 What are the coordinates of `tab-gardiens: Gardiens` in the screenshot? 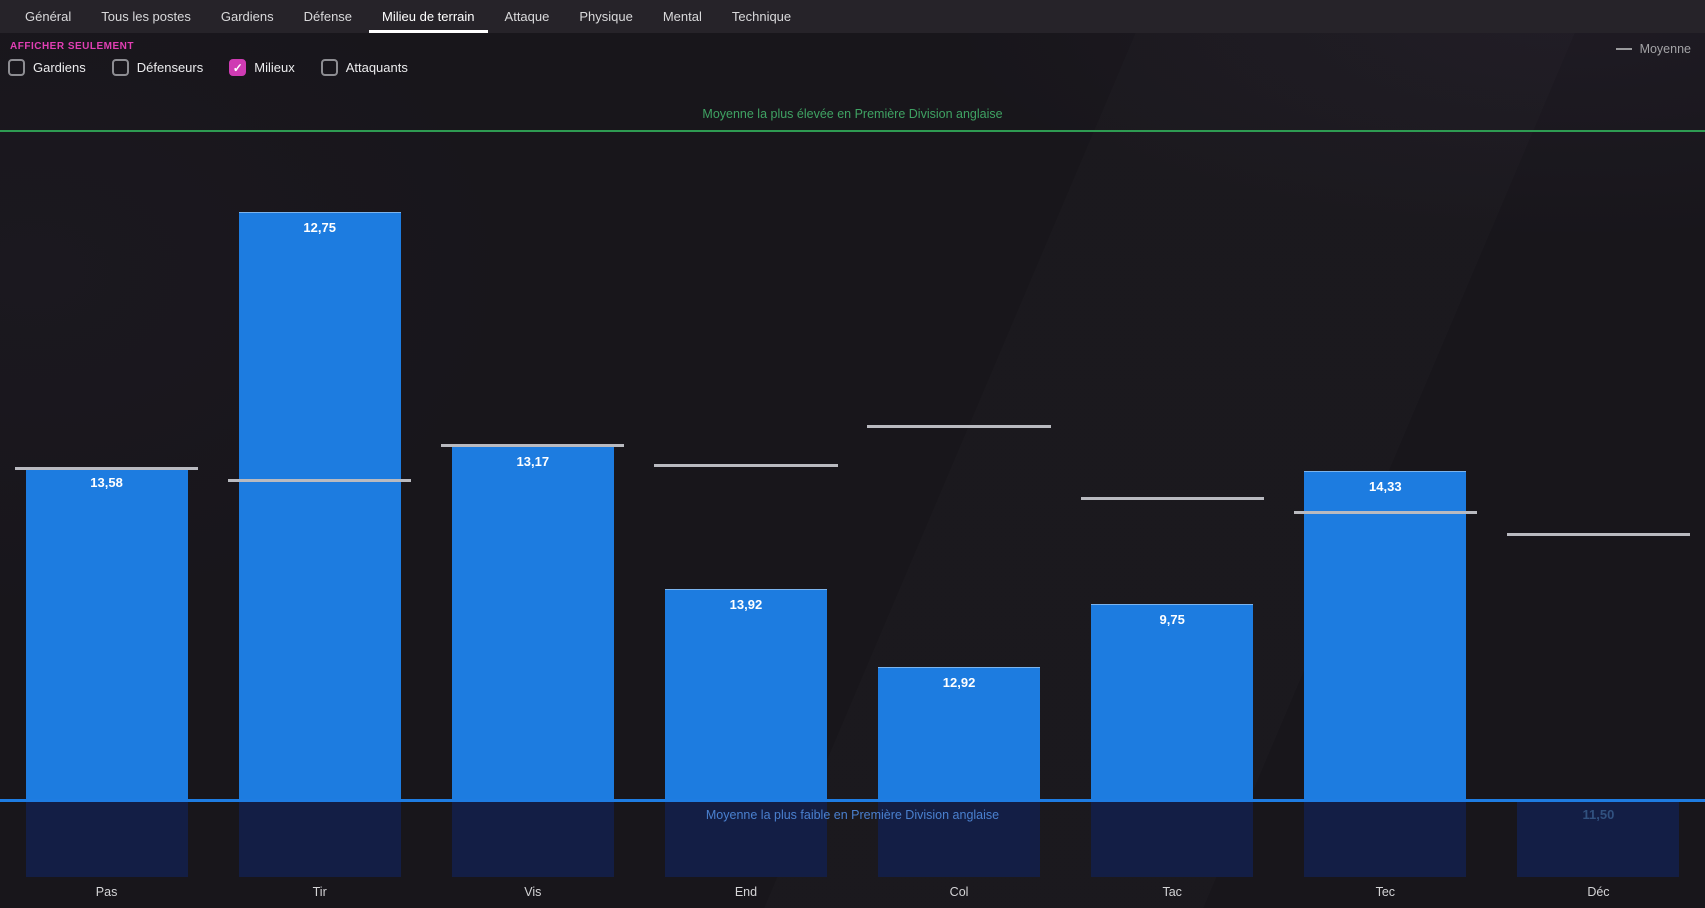 It's located at (247, 16).